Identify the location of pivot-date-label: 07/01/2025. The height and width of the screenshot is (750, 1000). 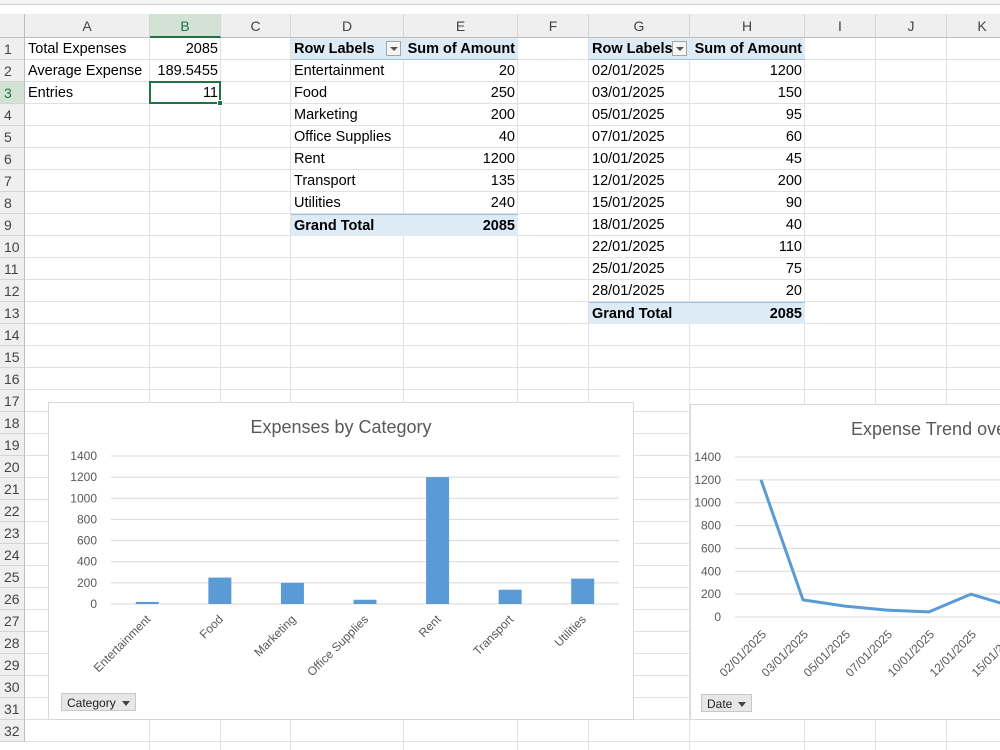
(639, 137).